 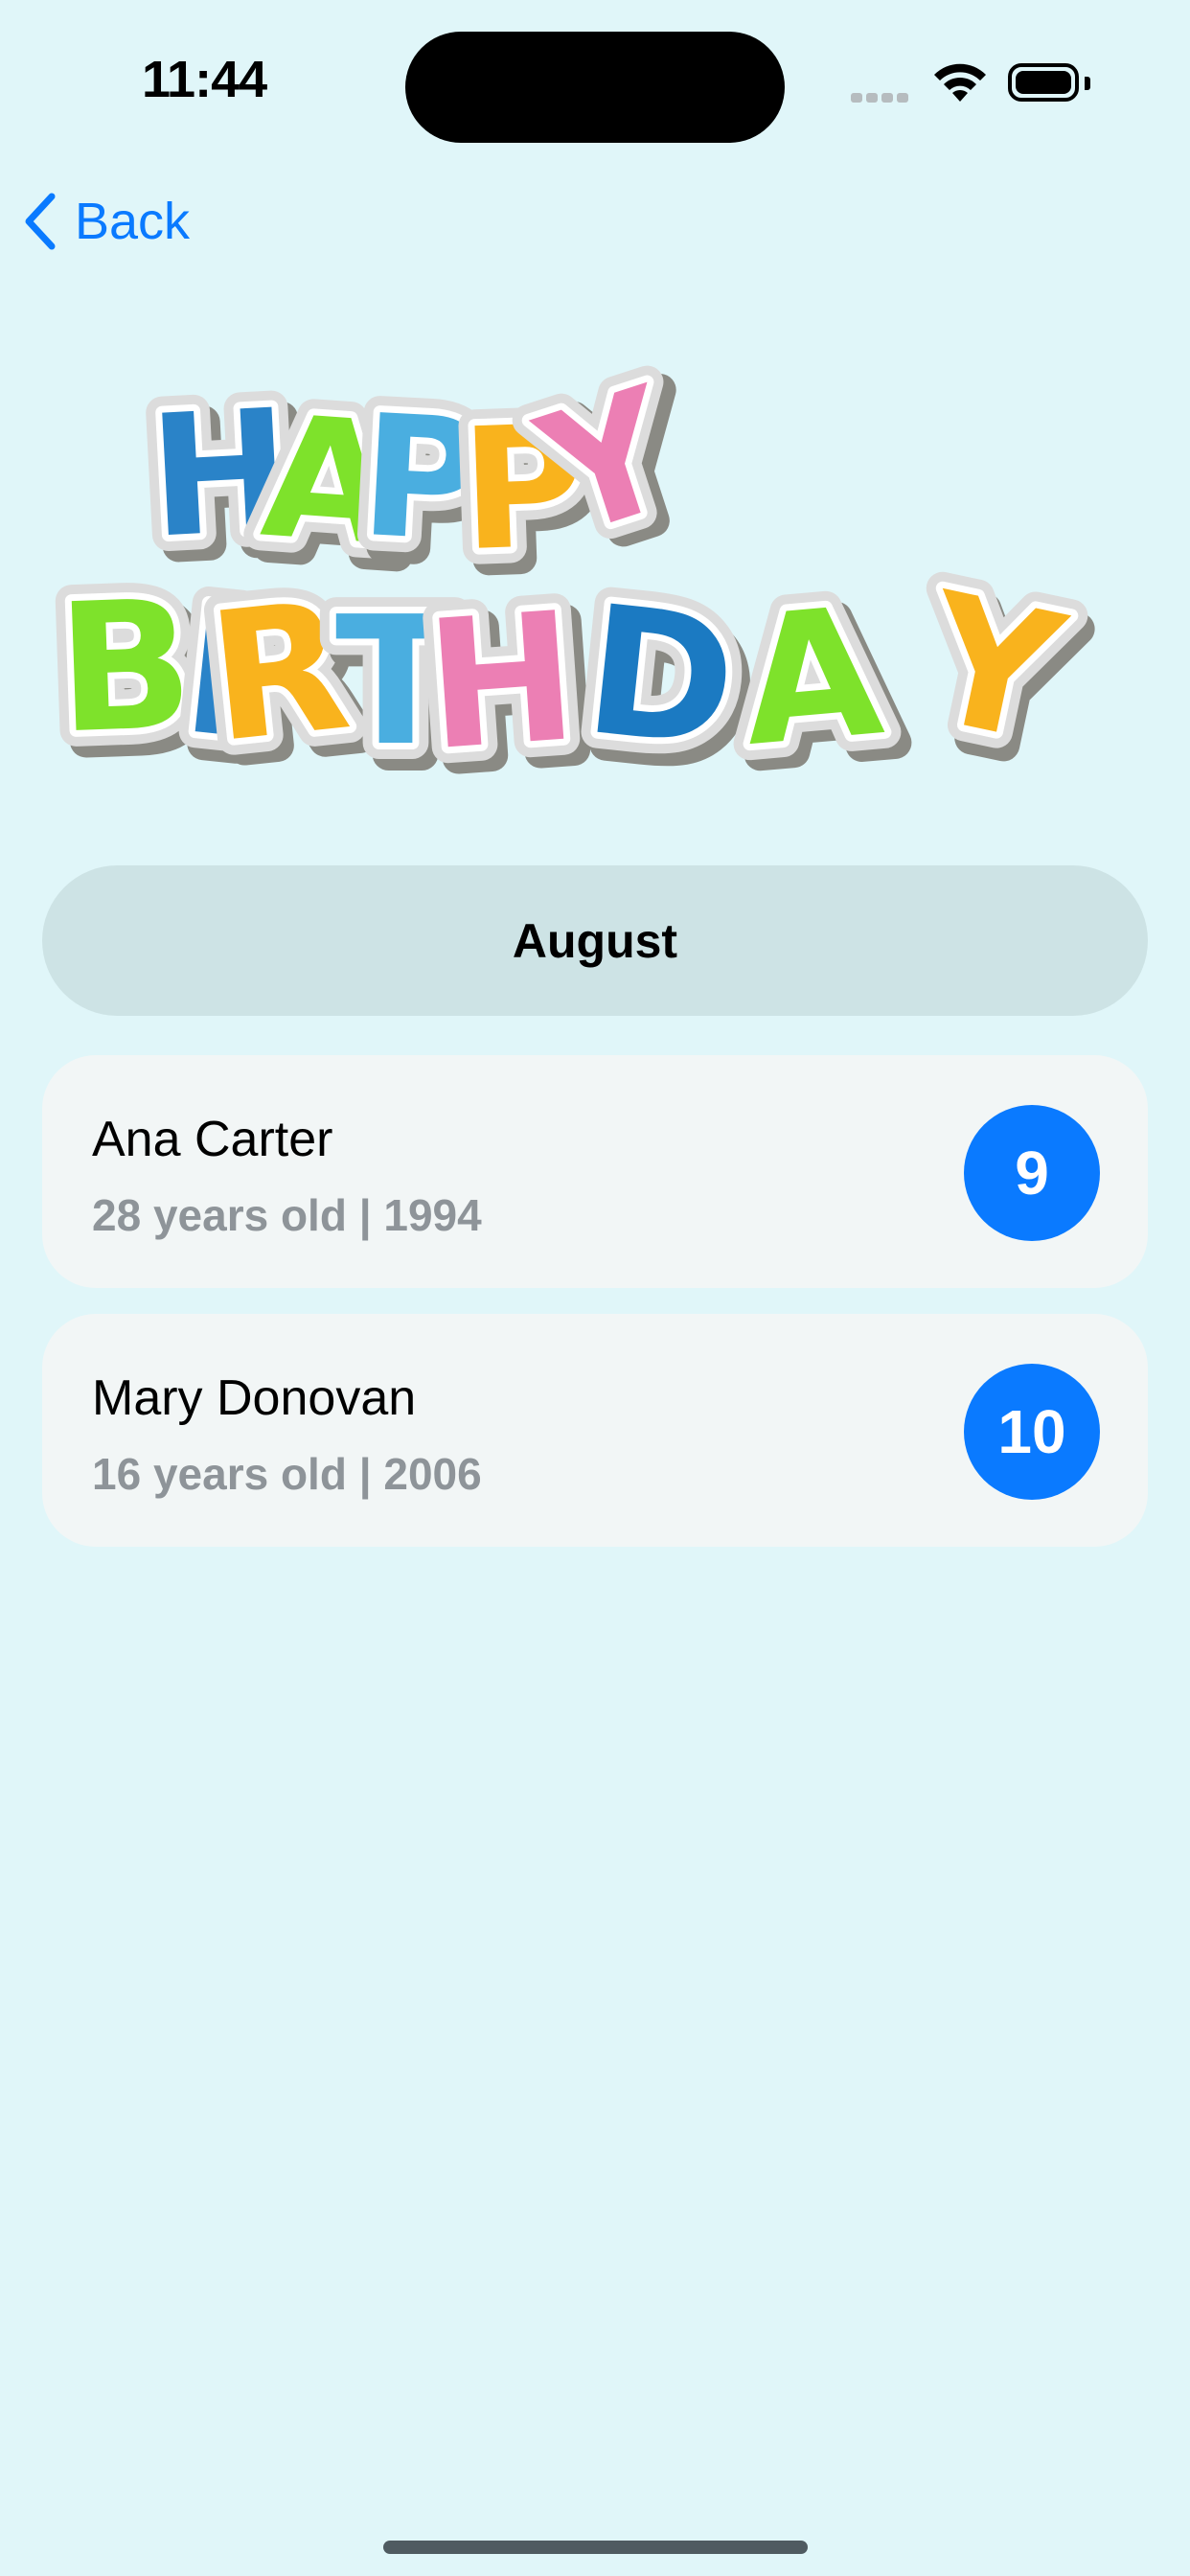 I want to click on month-header: August, so click(x=595, y=940).